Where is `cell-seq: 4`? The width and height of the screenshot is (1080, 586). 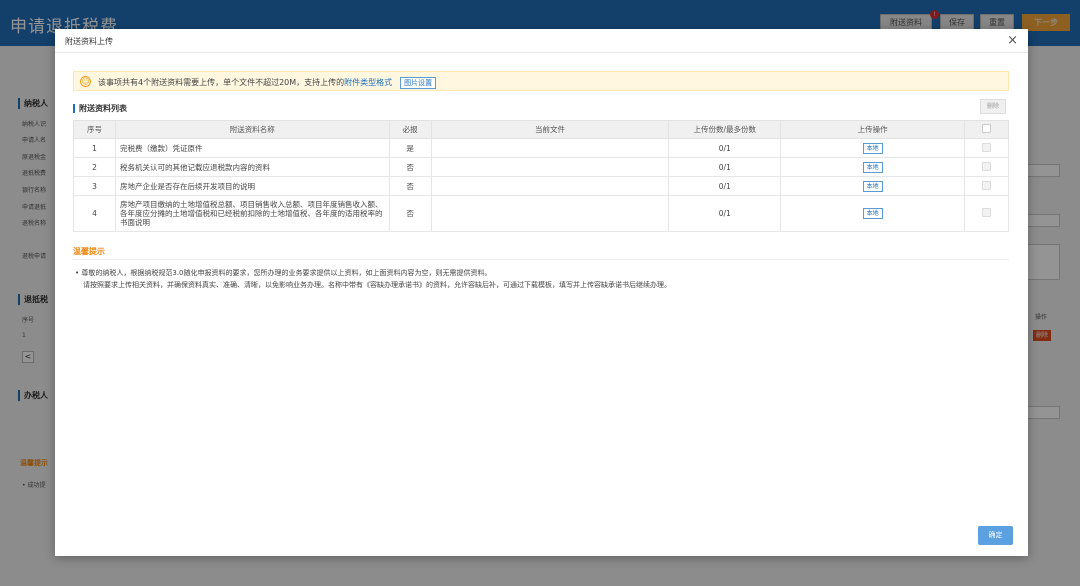
cell-seq: 4 is located at coordinates (94, 213).